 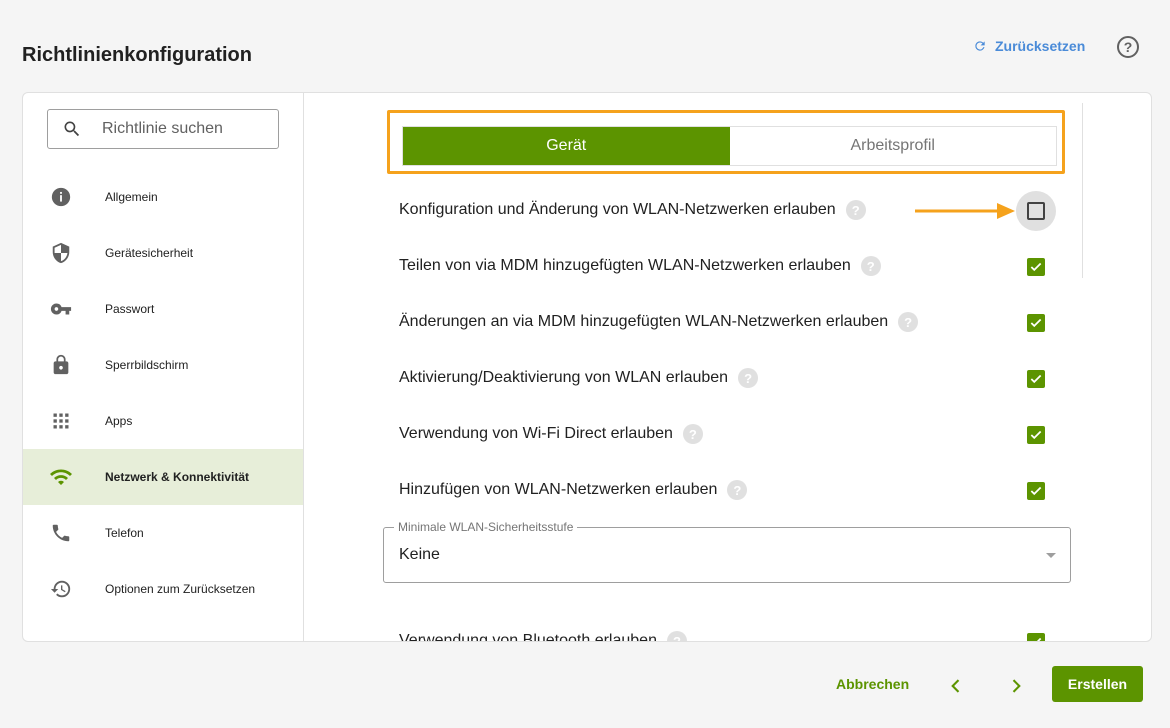 What do you see at coordinates (965, 211) in the screenshot?
I see `arrow-right-icon` at bounding box center [965, 211].